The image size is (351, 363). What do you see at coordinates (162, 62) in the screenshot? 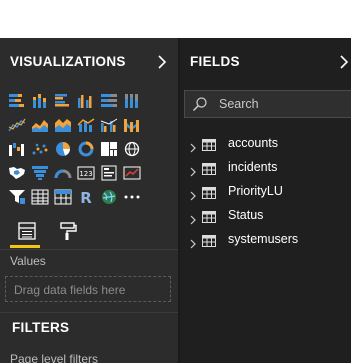
I see `collapse-visualizations-chevron-icon` at bounding box center [162, 62].